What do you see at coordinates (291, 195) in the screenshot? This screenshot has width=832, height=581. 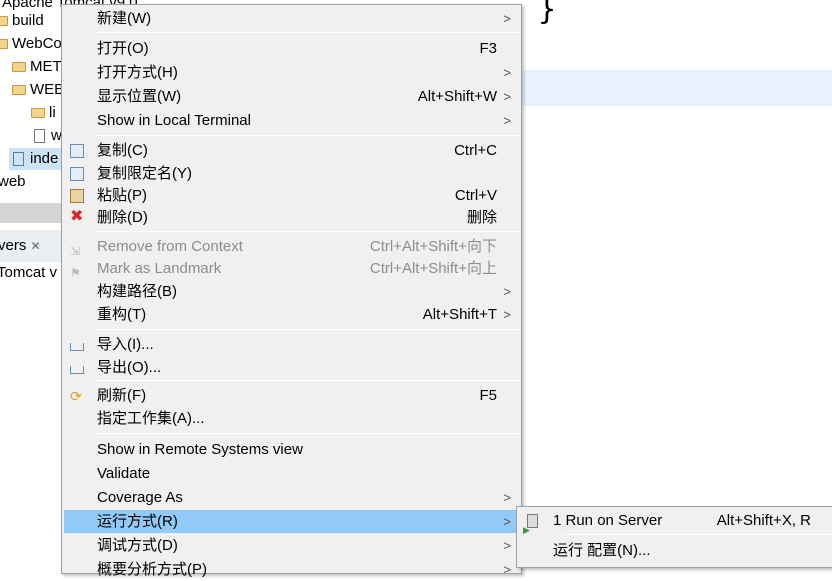 I see `menu-item-paste: 粘贴(P) Ctrl+V` at bounding box center [291, 195].